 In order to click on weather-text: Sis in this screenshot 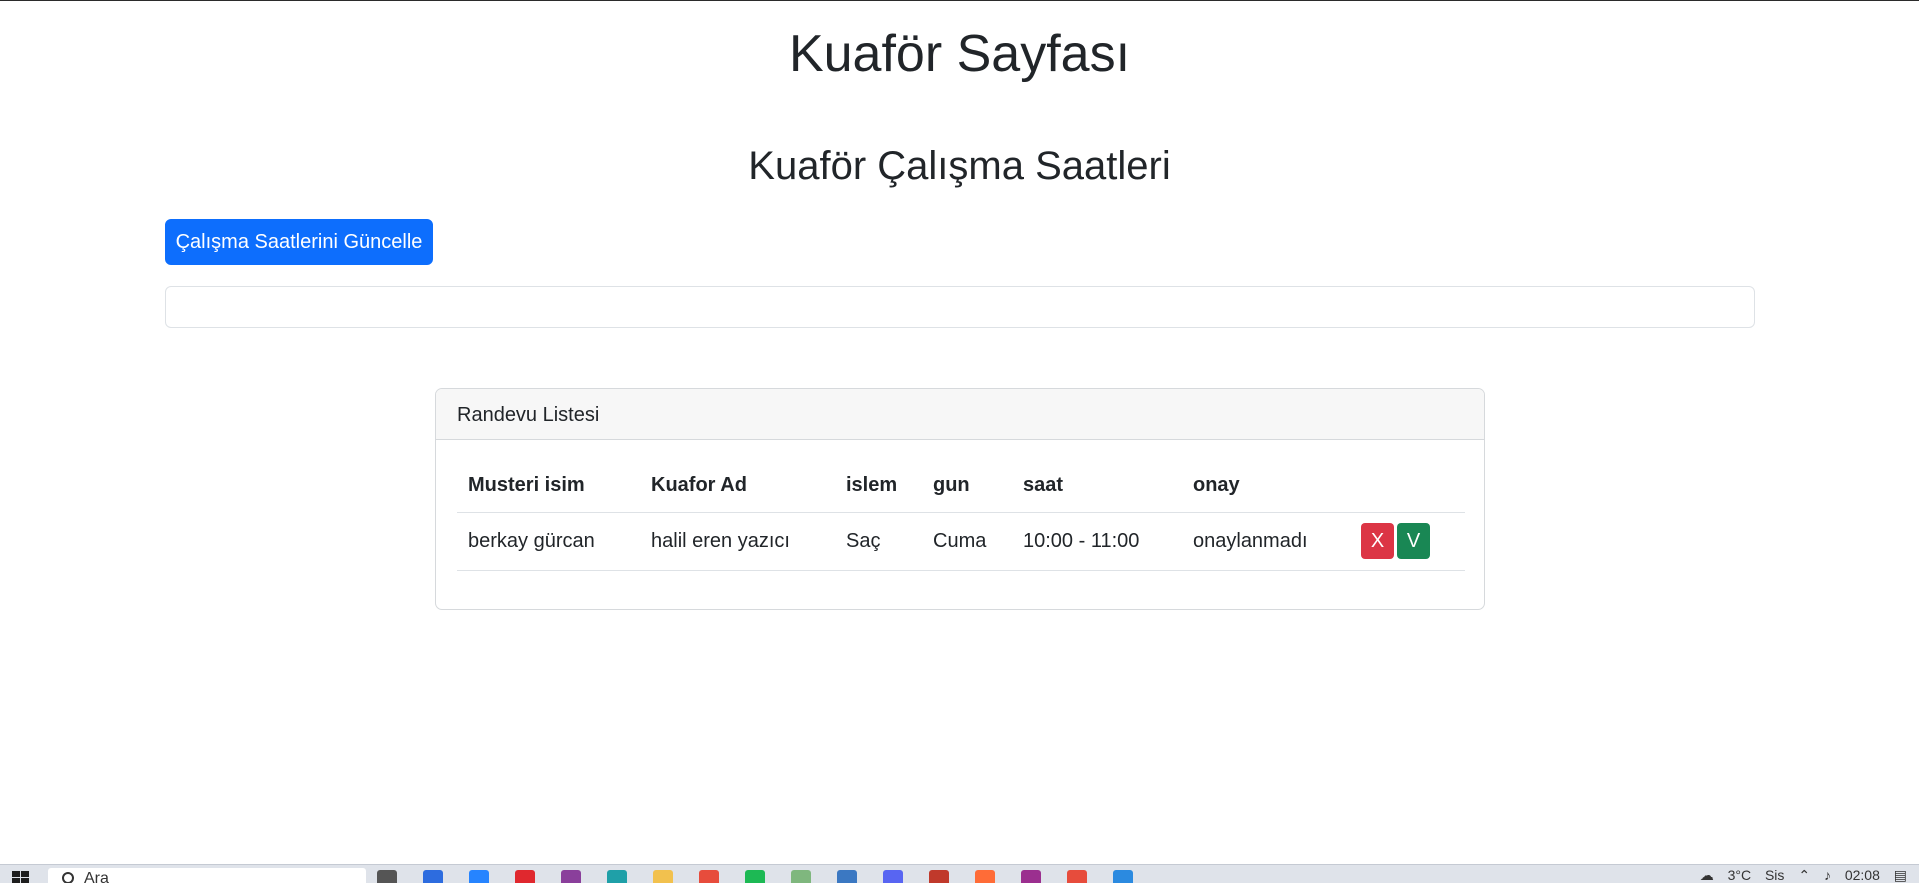, I will do `click(1774, 875)`.